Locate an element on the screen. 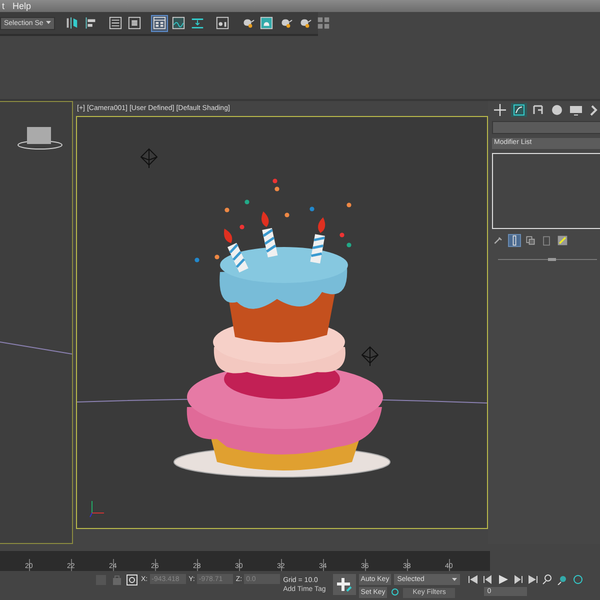  curve-window-icon is located at coordinates (178, 23).